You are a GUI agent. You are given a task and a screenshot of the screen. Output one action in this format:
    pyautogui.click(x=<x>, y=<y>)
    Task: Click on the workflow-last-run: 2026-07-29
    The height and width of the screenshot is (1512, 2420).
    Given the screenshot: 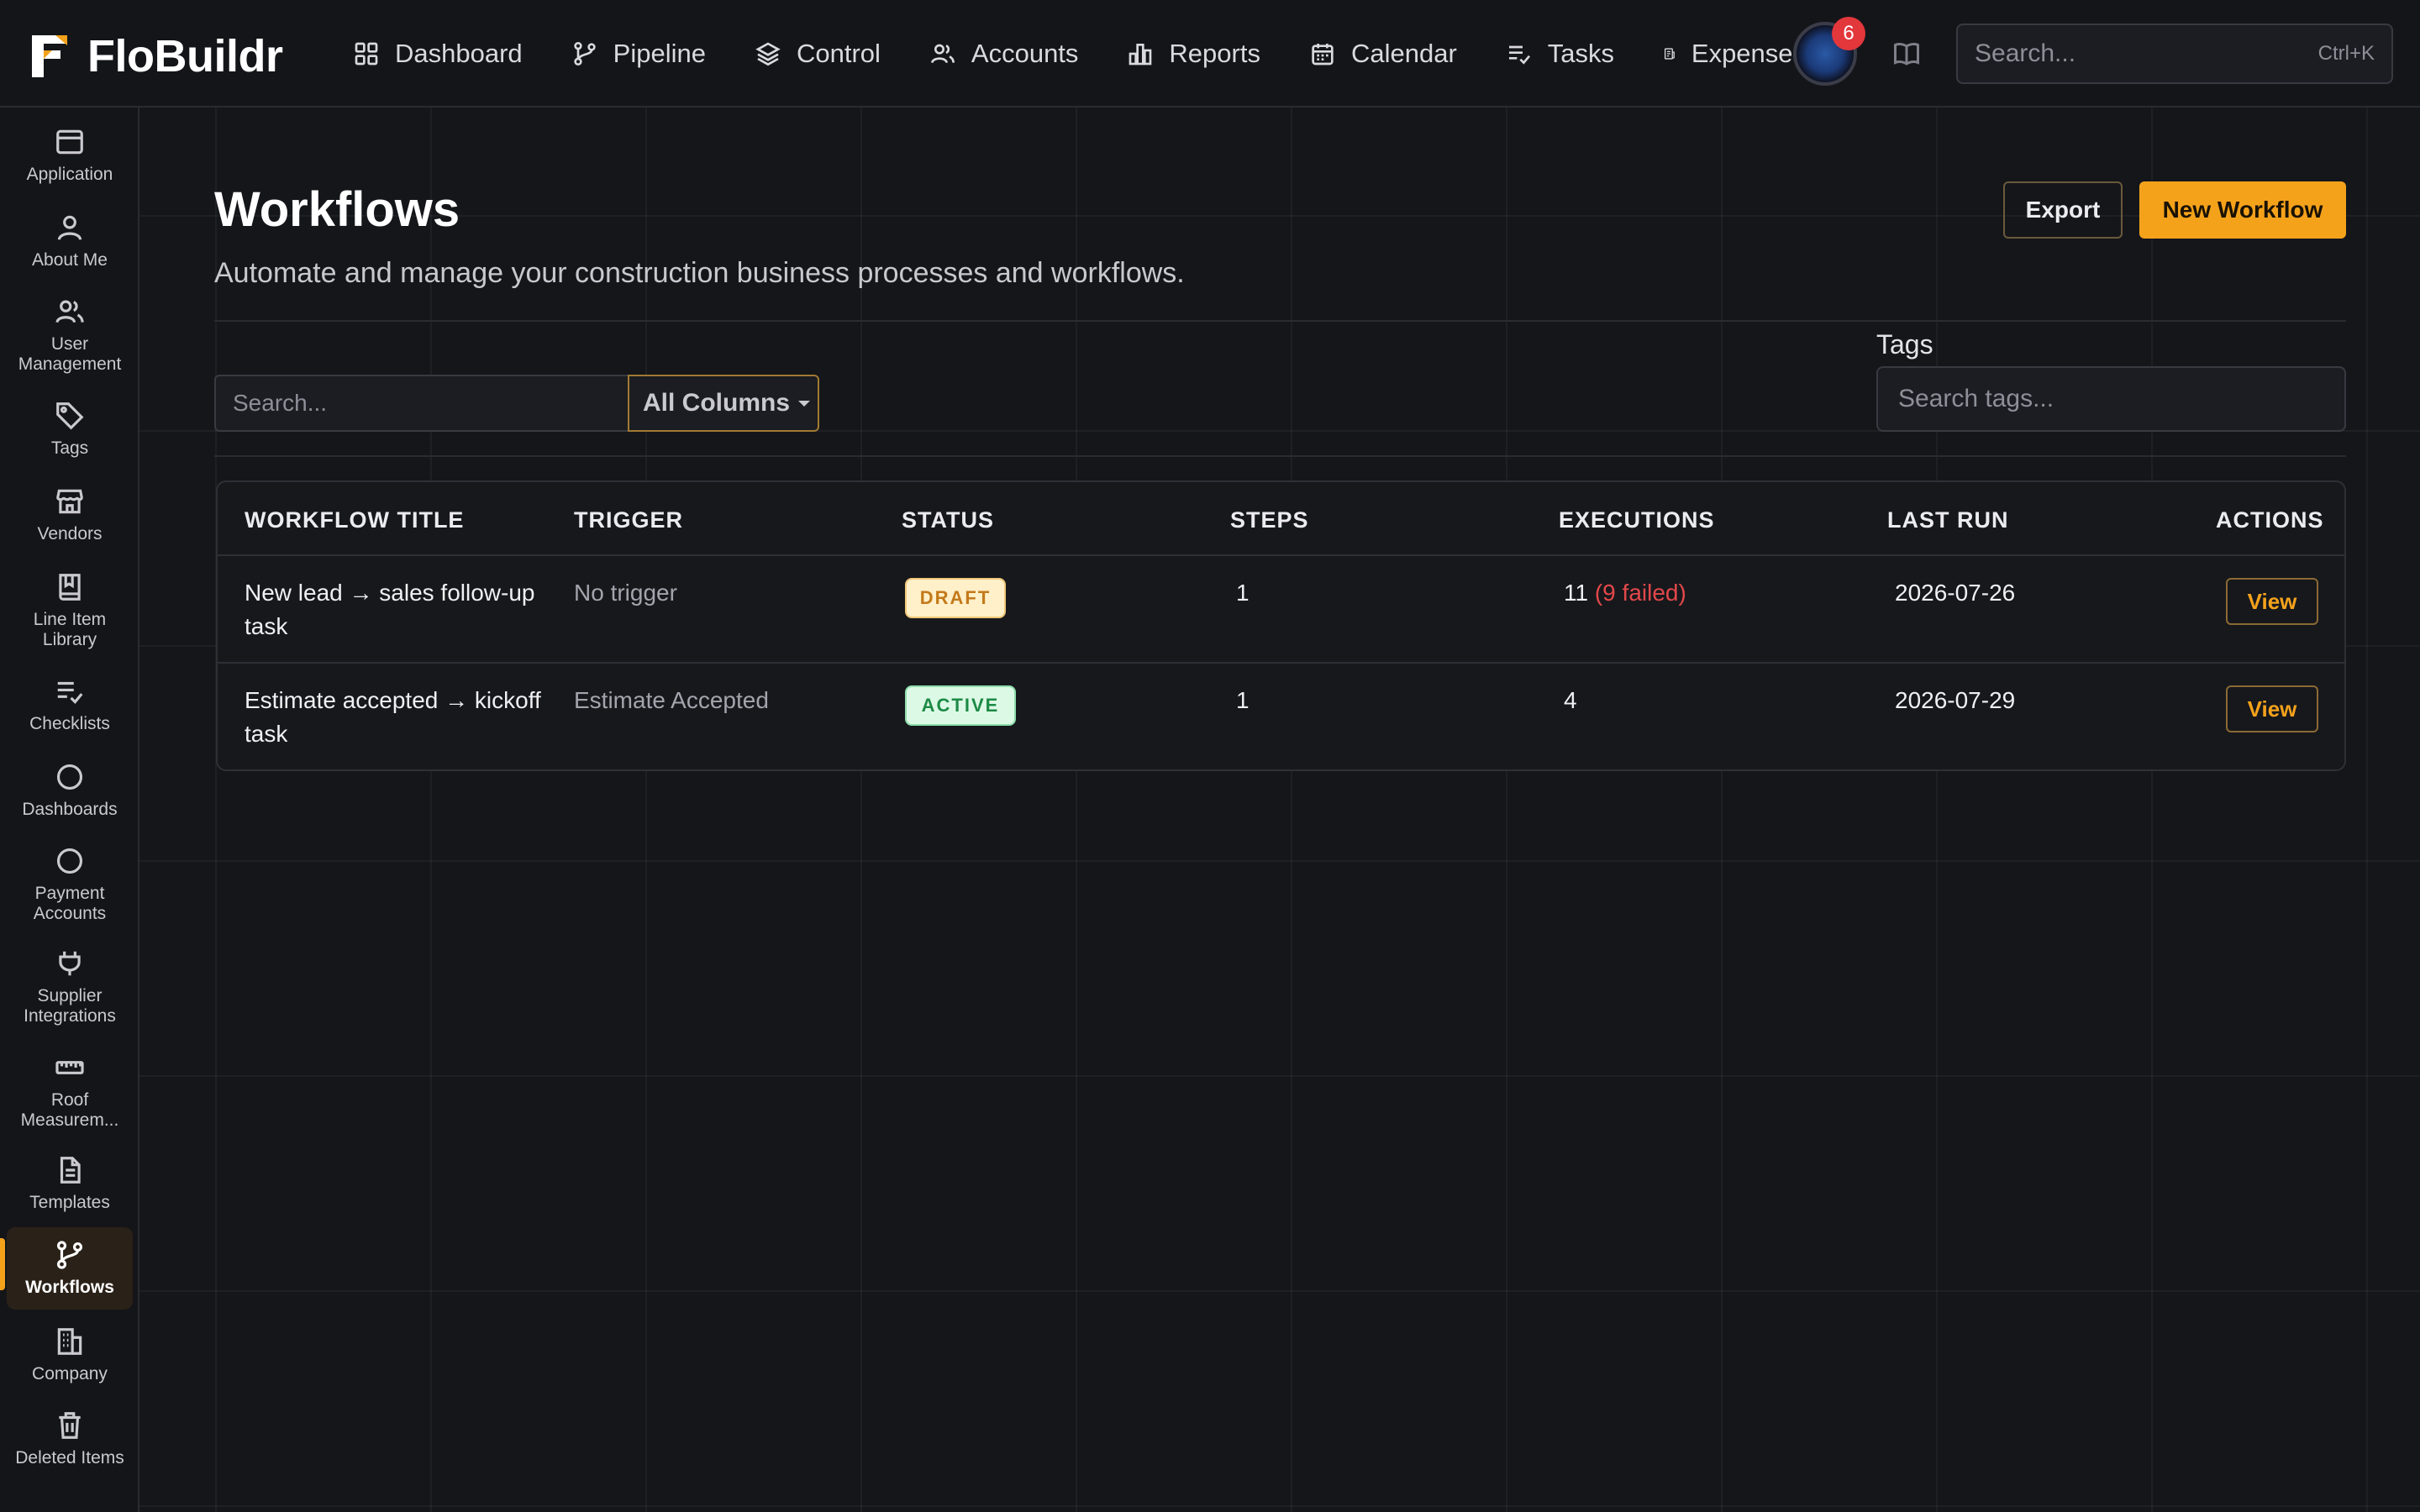 What is the action you would take?
    pyautogui.click(x=1955, y=700)
    